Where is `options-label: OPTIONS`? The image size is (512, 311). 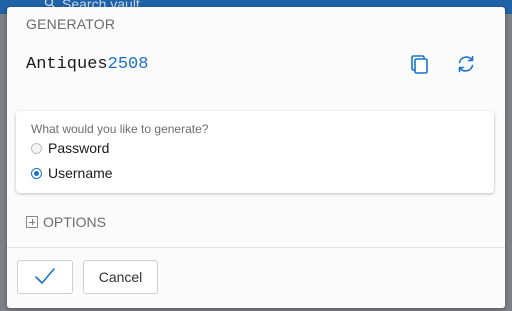
options-label: OPTIONS is located at coordinates (75, 222).